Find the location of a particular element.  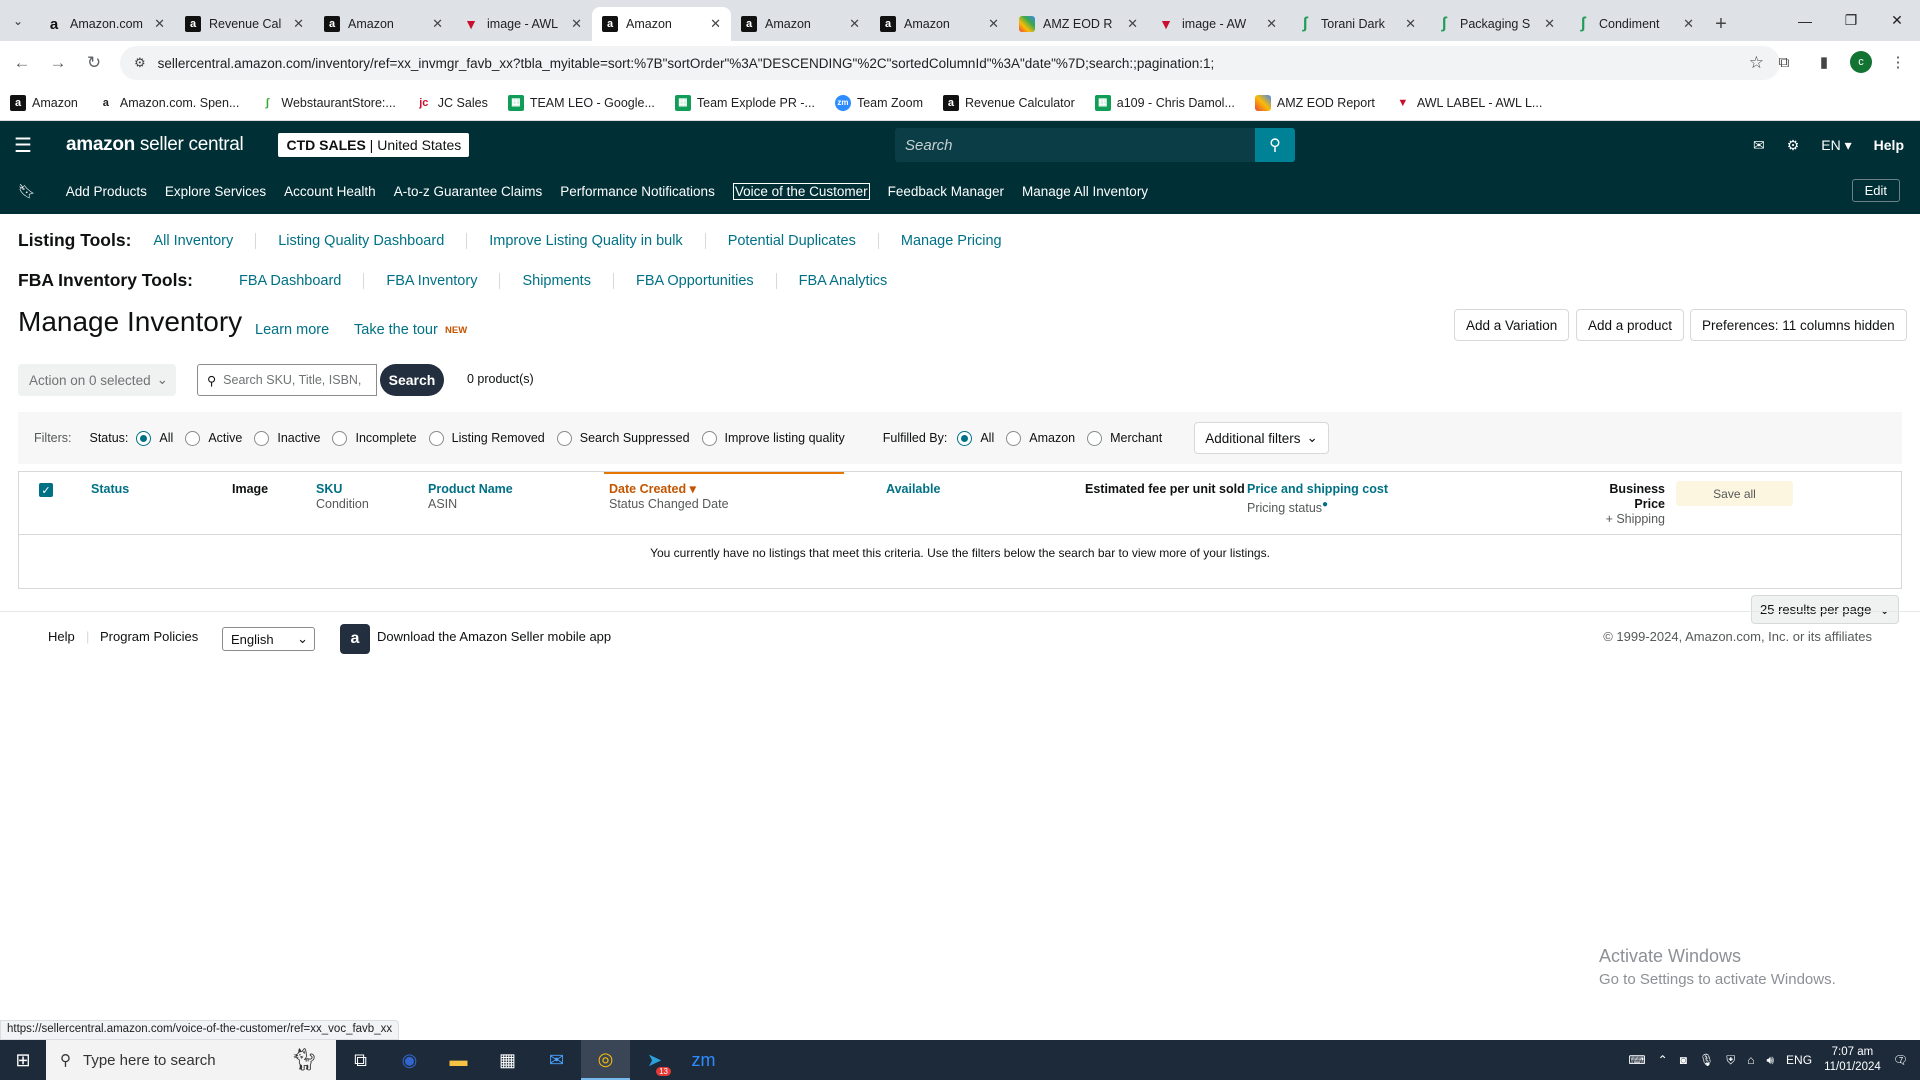

telegram-icon: ➤ 13 is located at coordinates (654, 1060).